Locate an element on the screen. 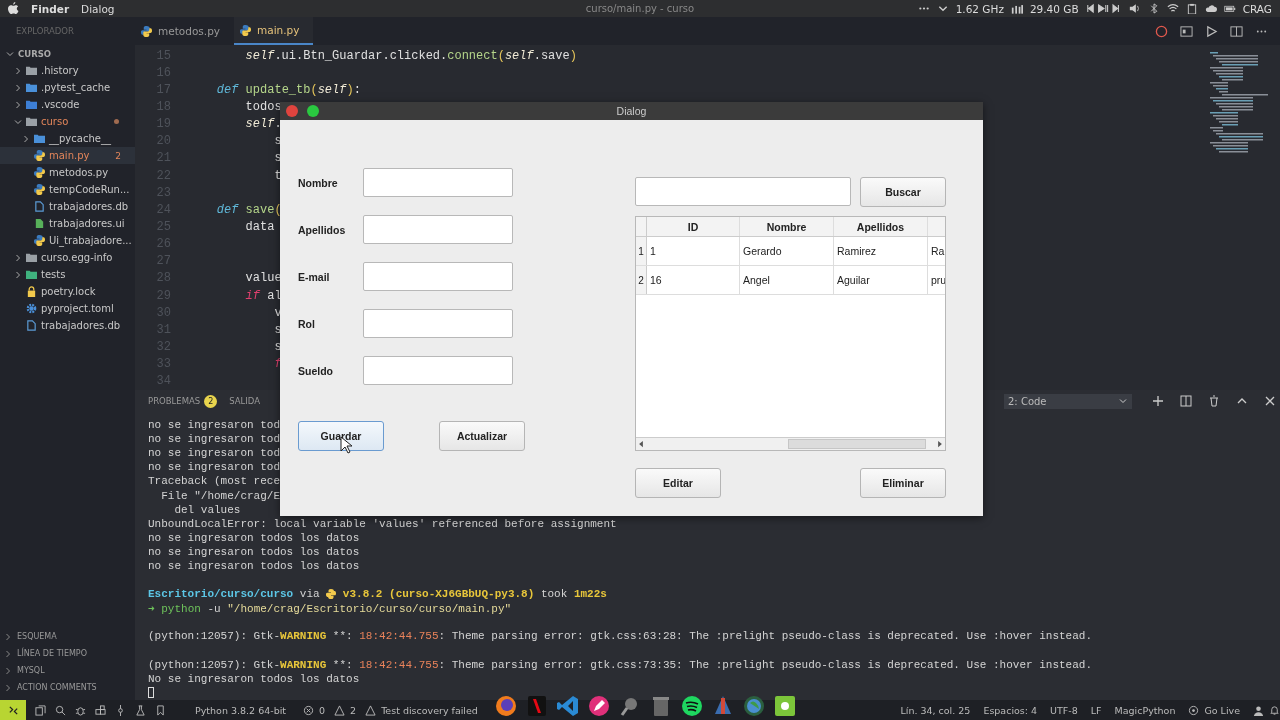 This screenshot has width=1280, height=720. tree-row: .pytest_cache is located at coordinates (67, 87).